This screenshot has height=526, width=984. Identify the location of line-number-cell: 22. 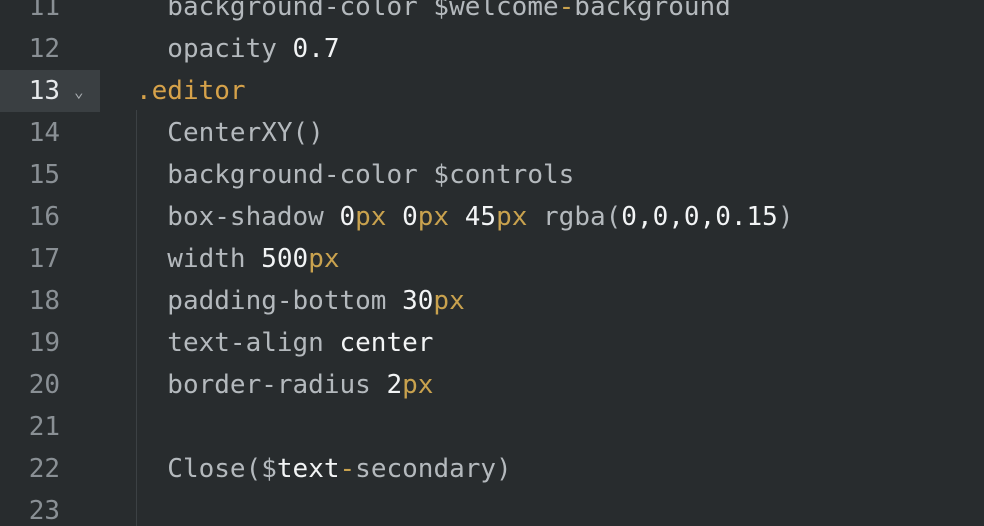
(50, 469).